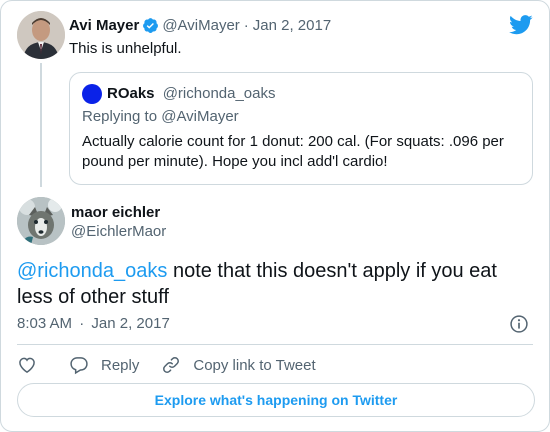 Image resolution: width=550 pixels, height=432 pixels. What do you see at coordinates (104, 25) in the screenshot?
I see `parent-author-name: Avi Mayer` at bounding box center [104, 25].